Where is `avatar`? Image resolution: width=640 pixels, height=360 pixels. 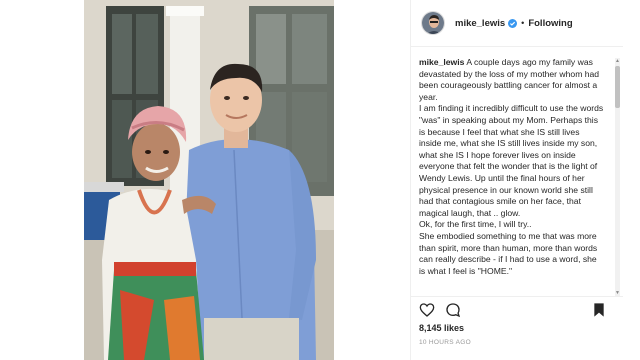 avatar is located at coordinates (433, 23).